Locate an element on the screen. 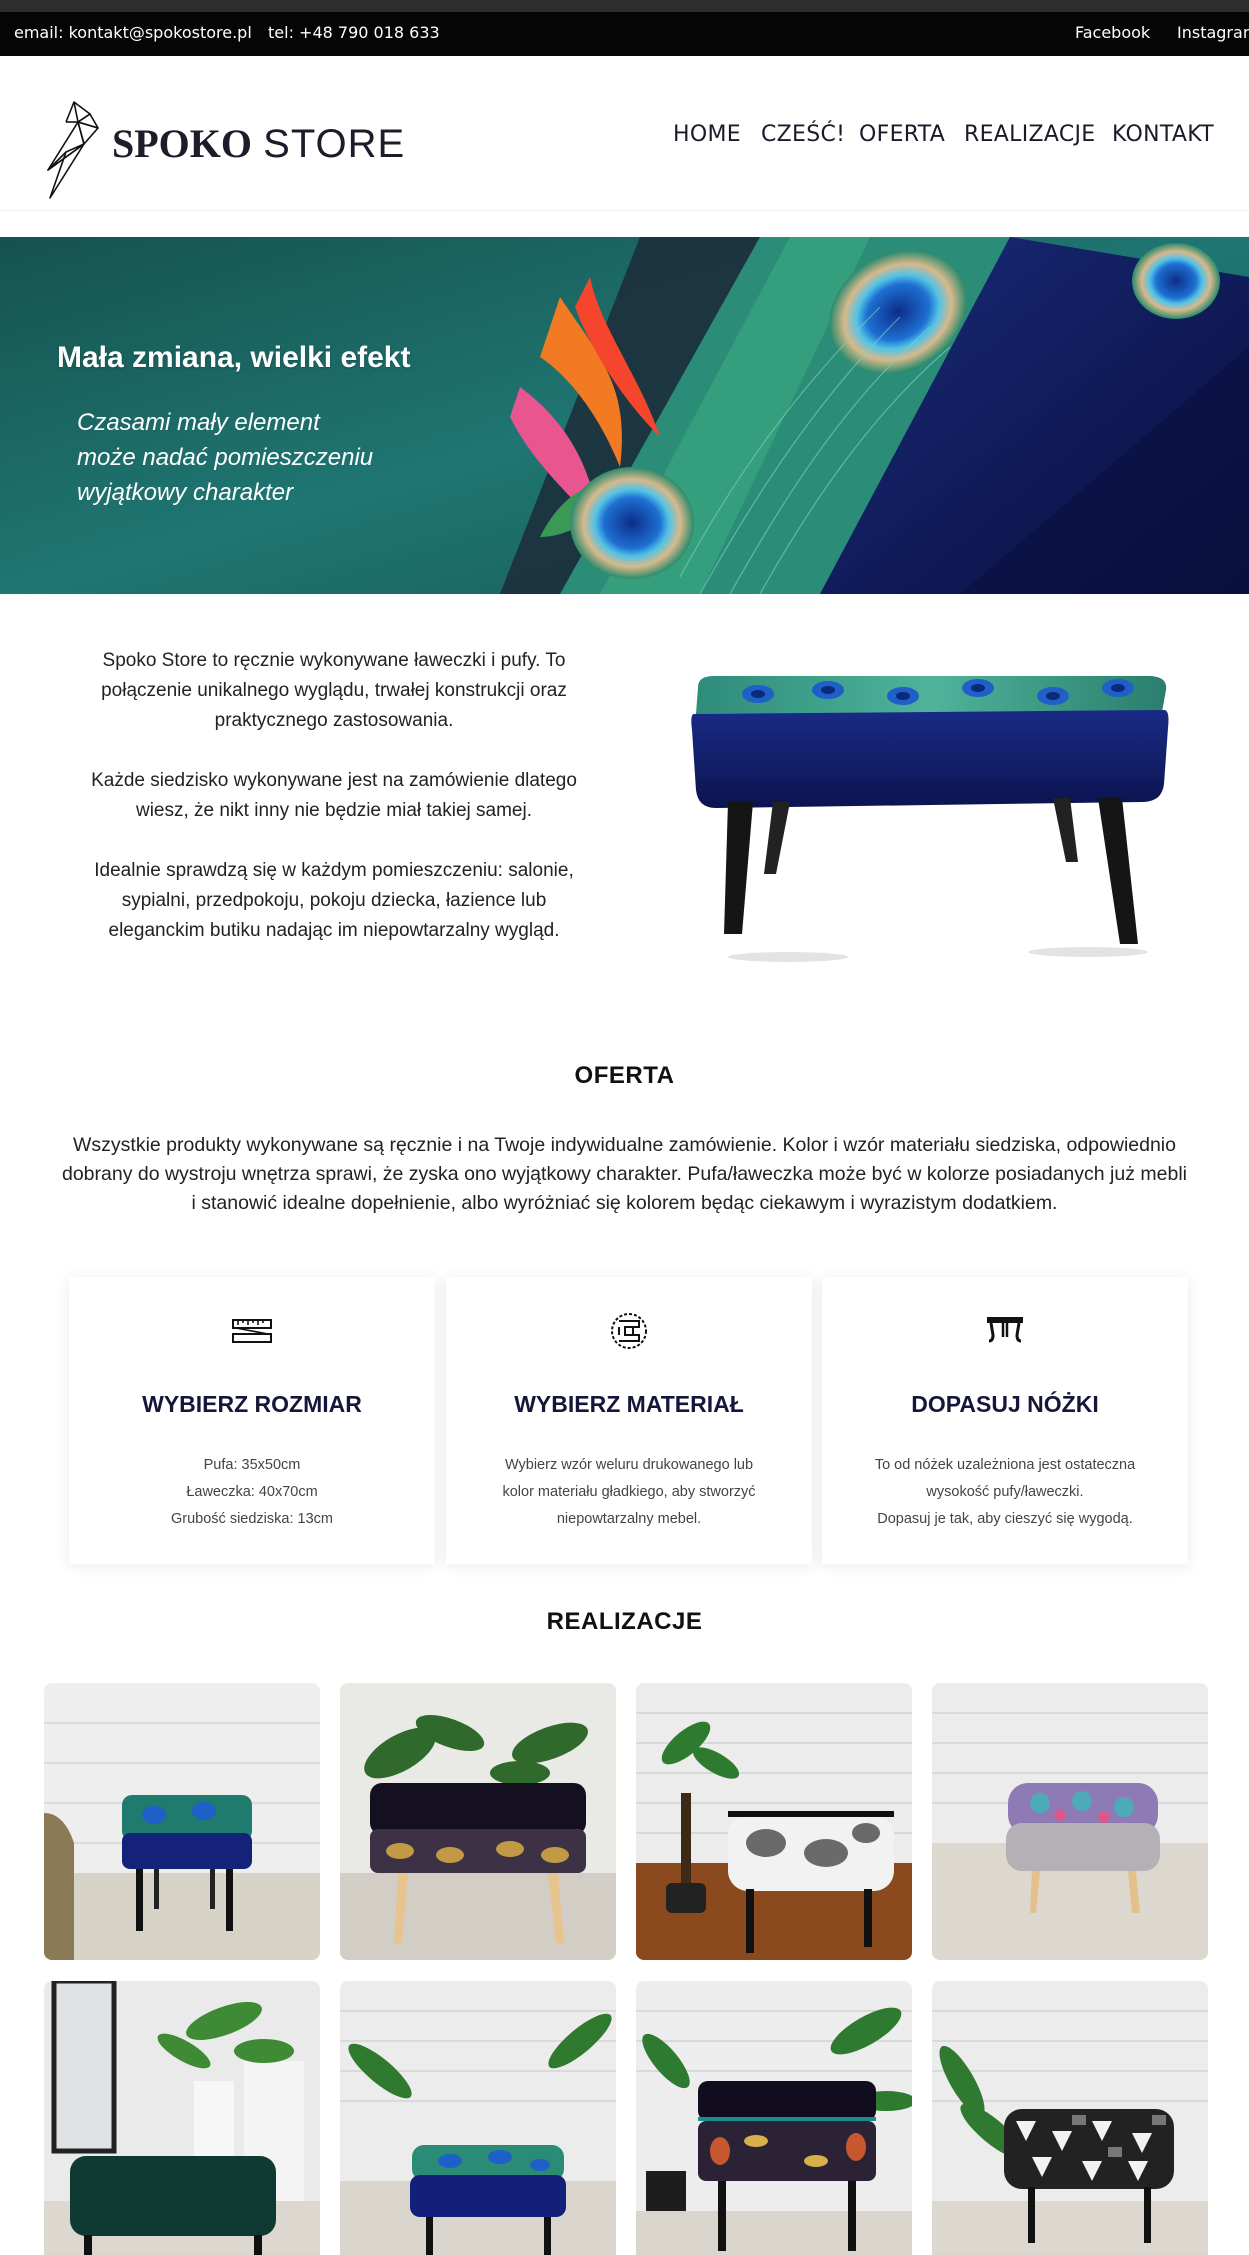 This screenshot has height=2255, width=1249. furniture-legs-icon is located at coordinates (1005, 1330).